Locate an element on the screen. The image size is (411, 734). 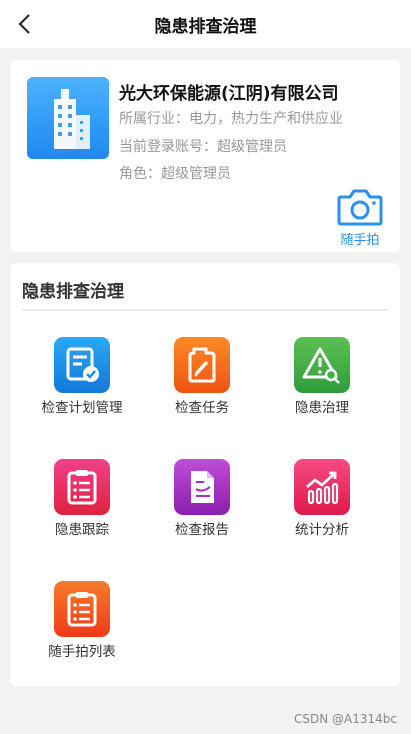
divider is located at coordinates (205, 310).